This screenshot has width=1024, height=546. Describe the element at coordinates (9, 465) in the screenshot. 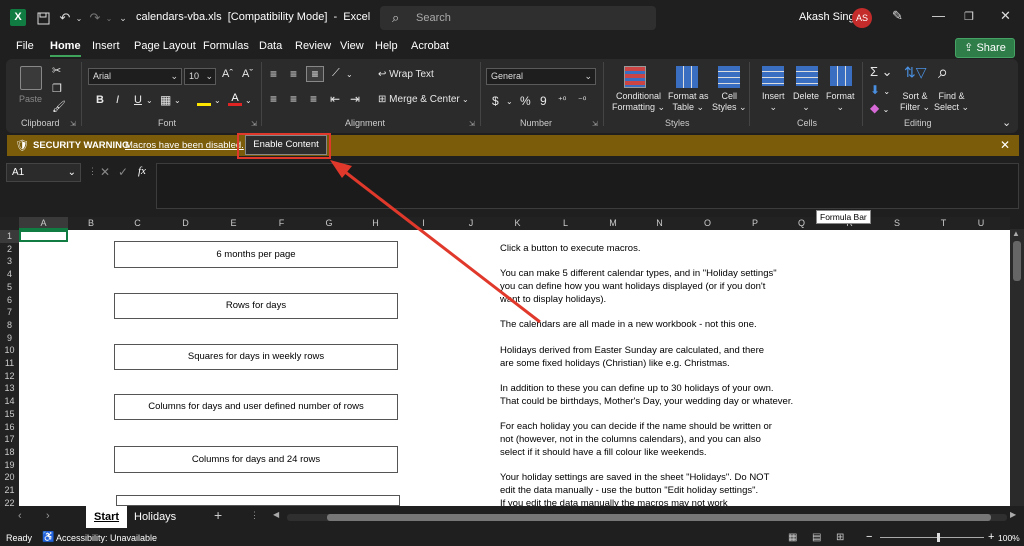

I see `row-header: 19` at that location.